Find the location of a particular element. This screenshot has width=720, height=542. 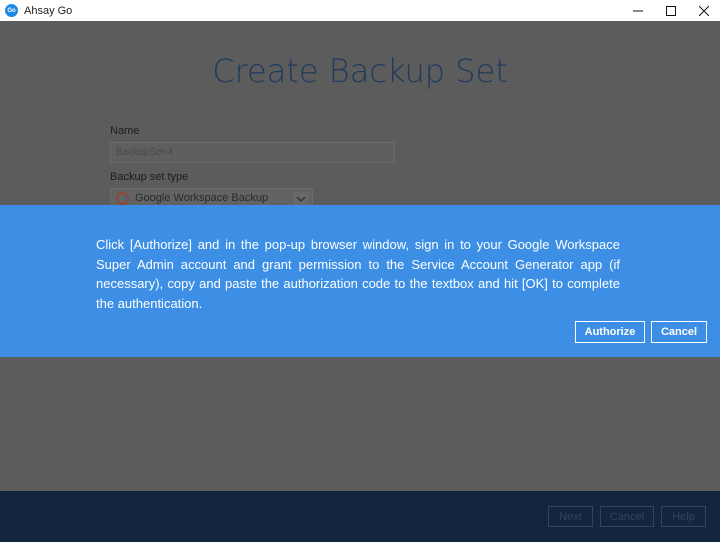

name-input: BackupSet-4 is located at coordinates (252, 152).